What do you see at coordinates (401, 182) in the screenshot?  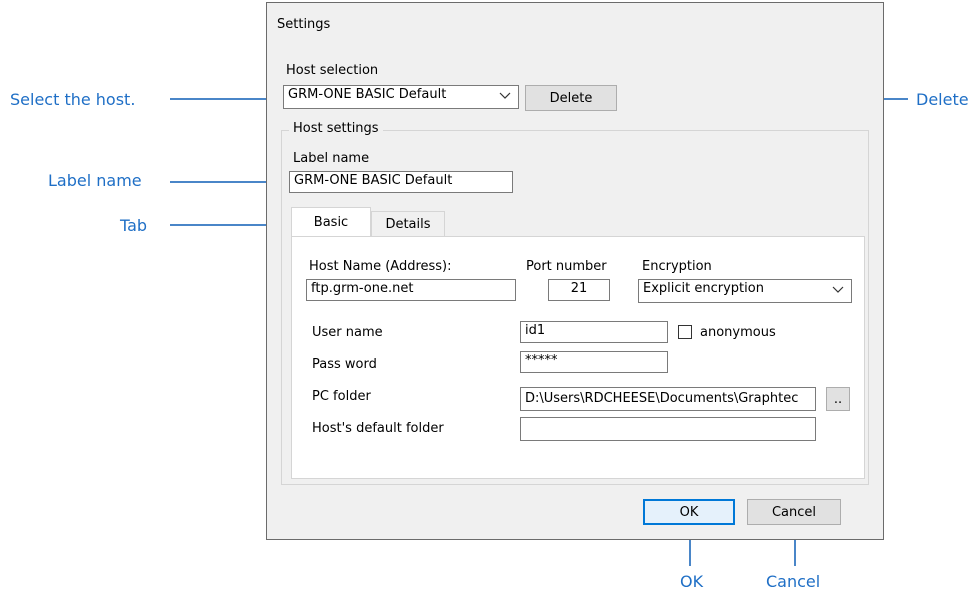 I see `label-name-field: GRM-ONE BASIC Default` at bounding box center [401, 182].